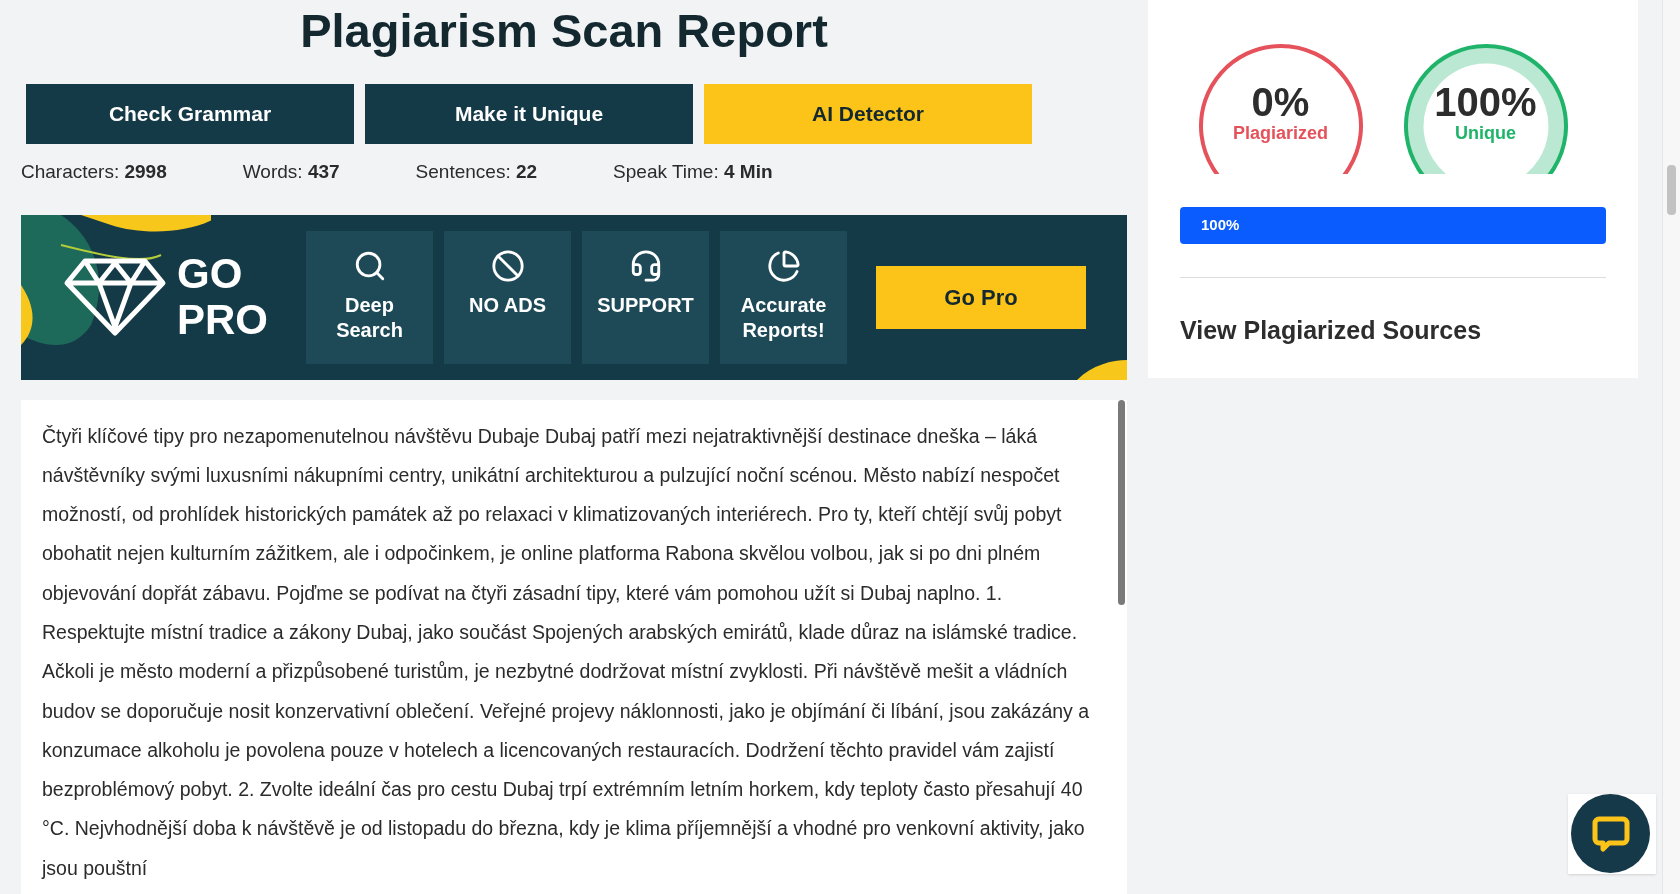 The height and width of the screenshot is (894, 1680). Describe the element at coordinates (369, 317) in the screenshot. I see `feature-label: Deep Search` at that location.